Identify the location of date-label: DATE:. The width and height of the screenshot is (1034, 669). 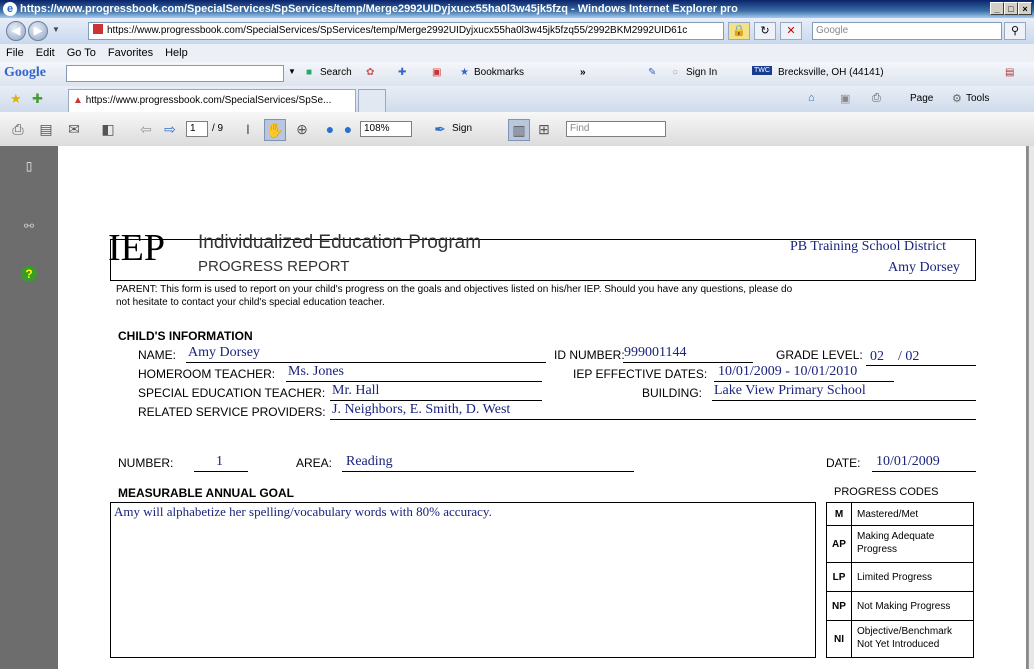
(843, 463).